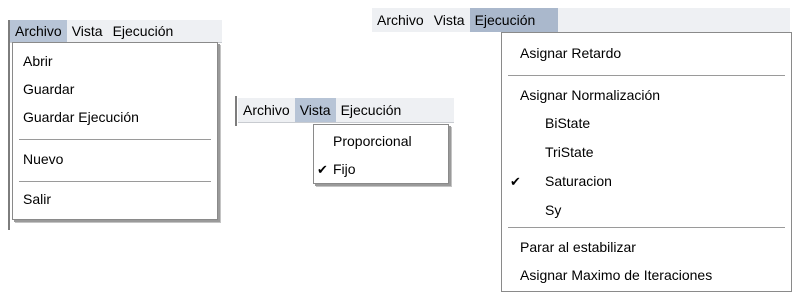 This screenshot has width=795, height=296. What do you see at coordinates (344, 169) in the screenshot?
I see `menu-item-fijo: Fijo` at bounding box center [344, 169].